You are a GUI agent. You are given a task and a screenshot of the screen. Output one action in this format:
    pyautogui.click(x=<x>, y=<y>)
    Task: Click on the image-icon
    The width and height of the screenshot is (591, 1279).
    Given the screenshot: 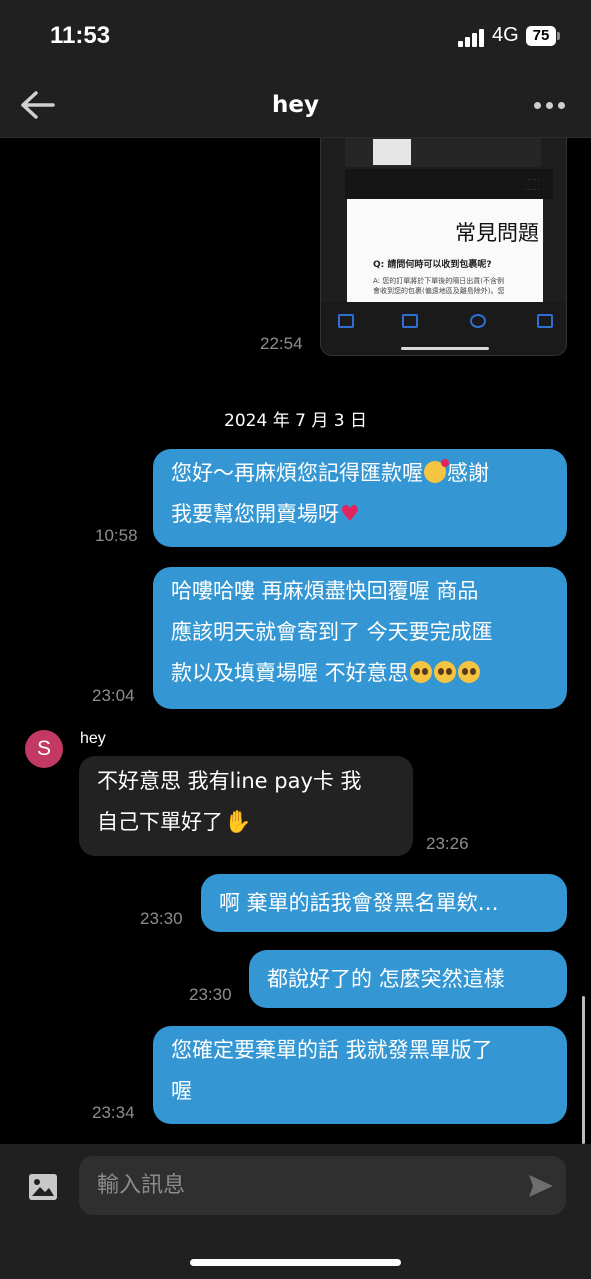 What is the action you would take?
    pyautogui.click(x=43, y=1187)
    